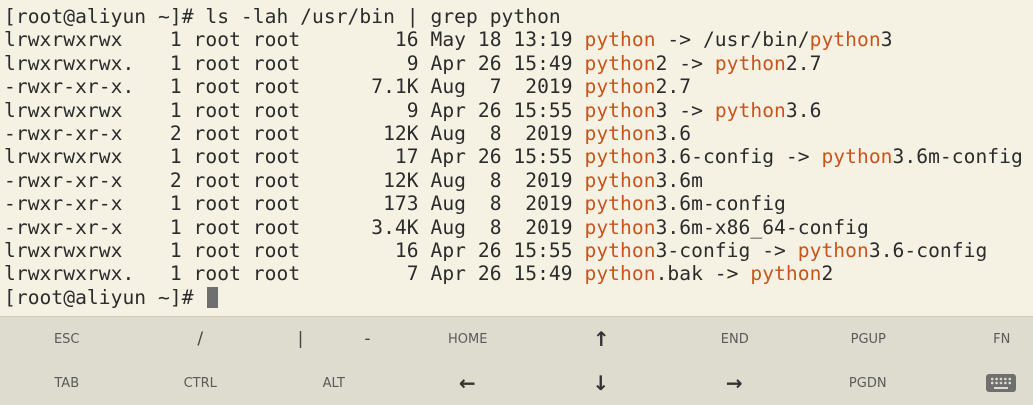 The width and height of the screenshot is (1033, 405). I want to click on esc-key-label: ESC, so click(66, 339).